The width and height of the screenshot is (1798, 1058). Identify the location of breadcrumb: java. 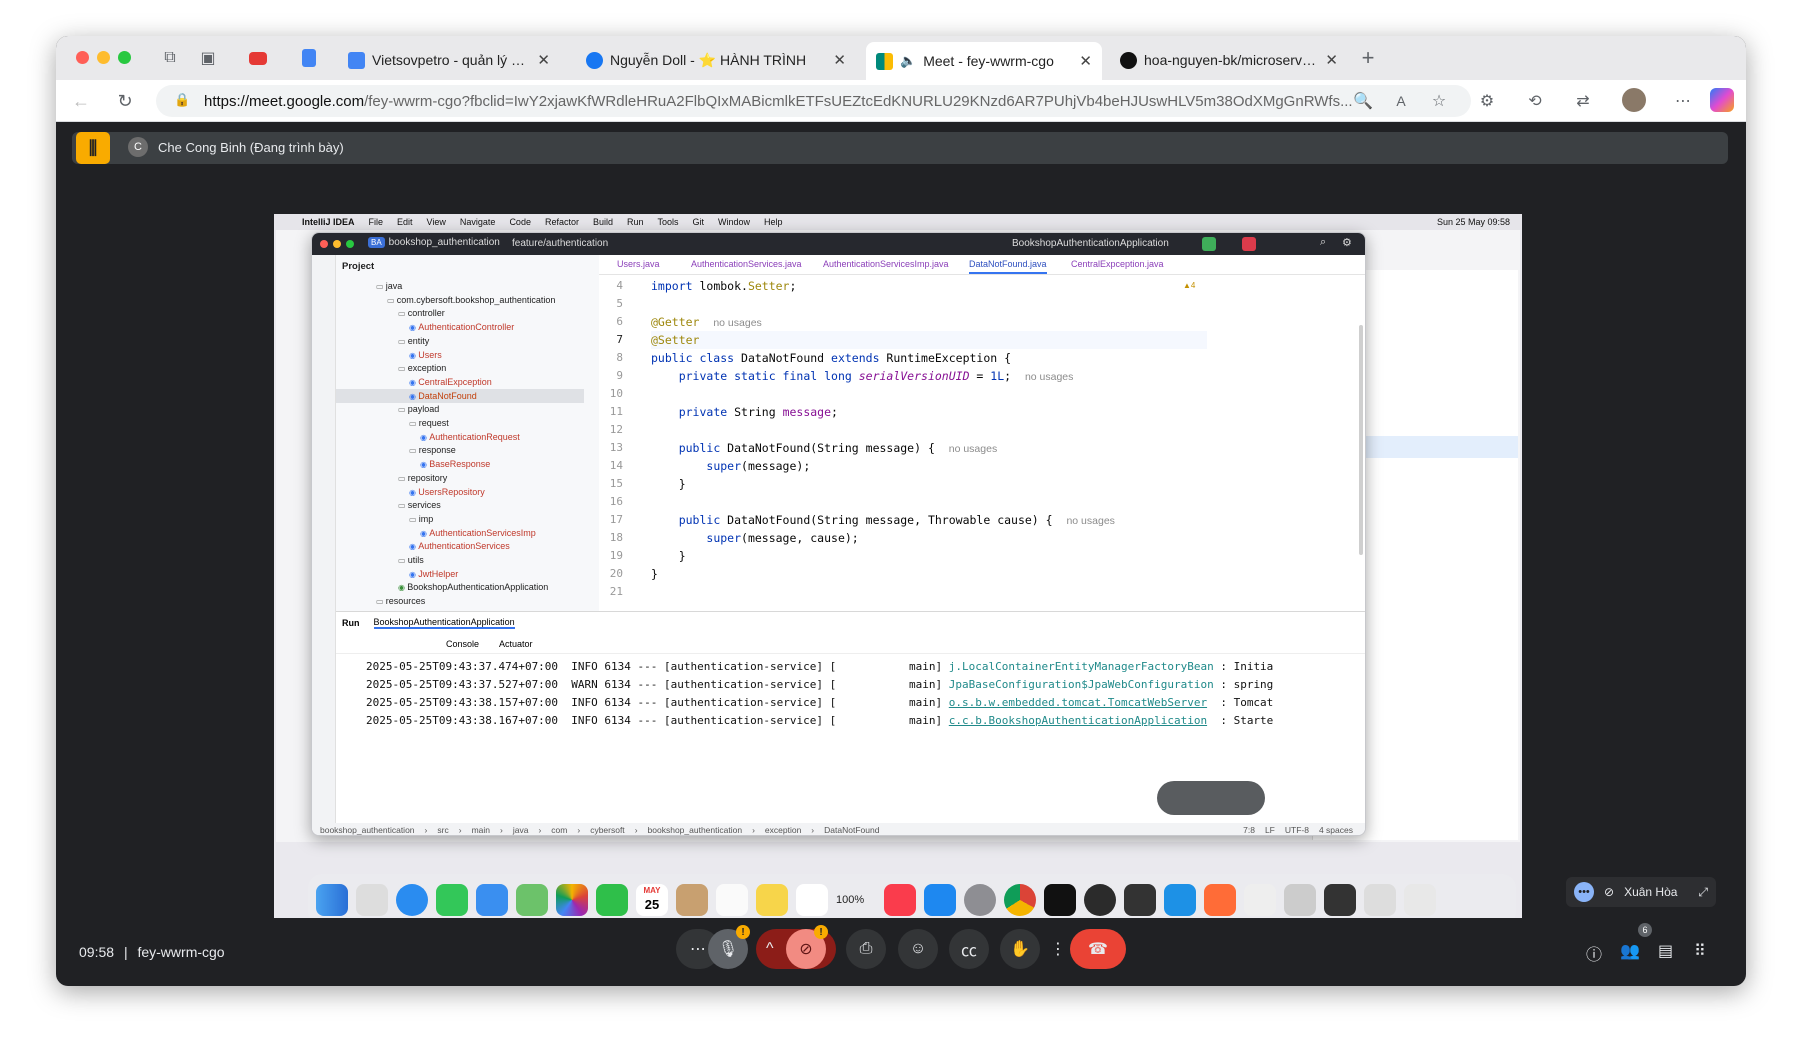
(521, 830).